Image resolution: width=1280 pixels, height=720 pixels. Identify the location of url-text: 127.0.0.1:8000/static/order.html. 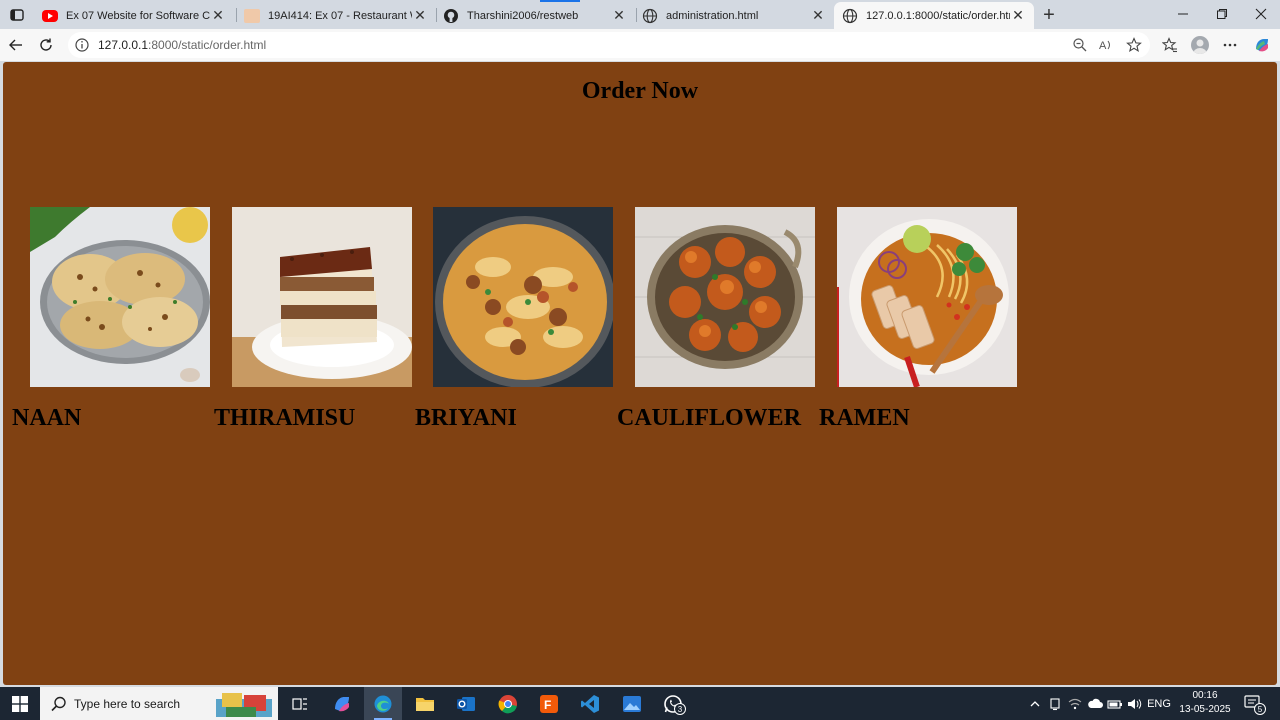
(182, 45).